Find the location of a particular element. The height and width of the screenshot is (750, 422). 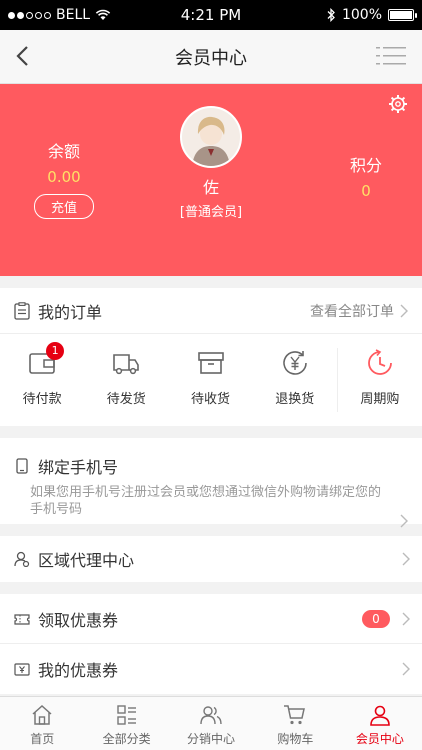

member-level: [普通会员] is located at coordinates (211, 212).